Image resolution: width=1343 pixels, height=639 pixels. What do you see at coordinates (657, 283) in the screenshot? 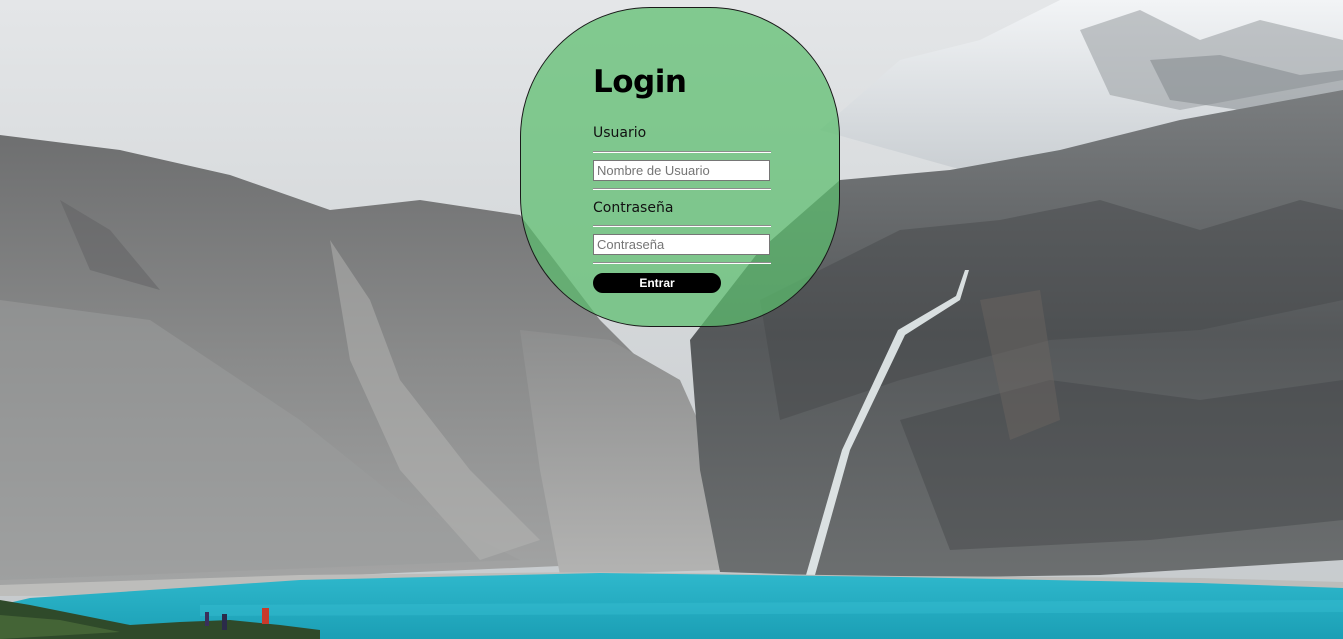
I see `submit-button: Entrar` at bounding box center [657, 283].